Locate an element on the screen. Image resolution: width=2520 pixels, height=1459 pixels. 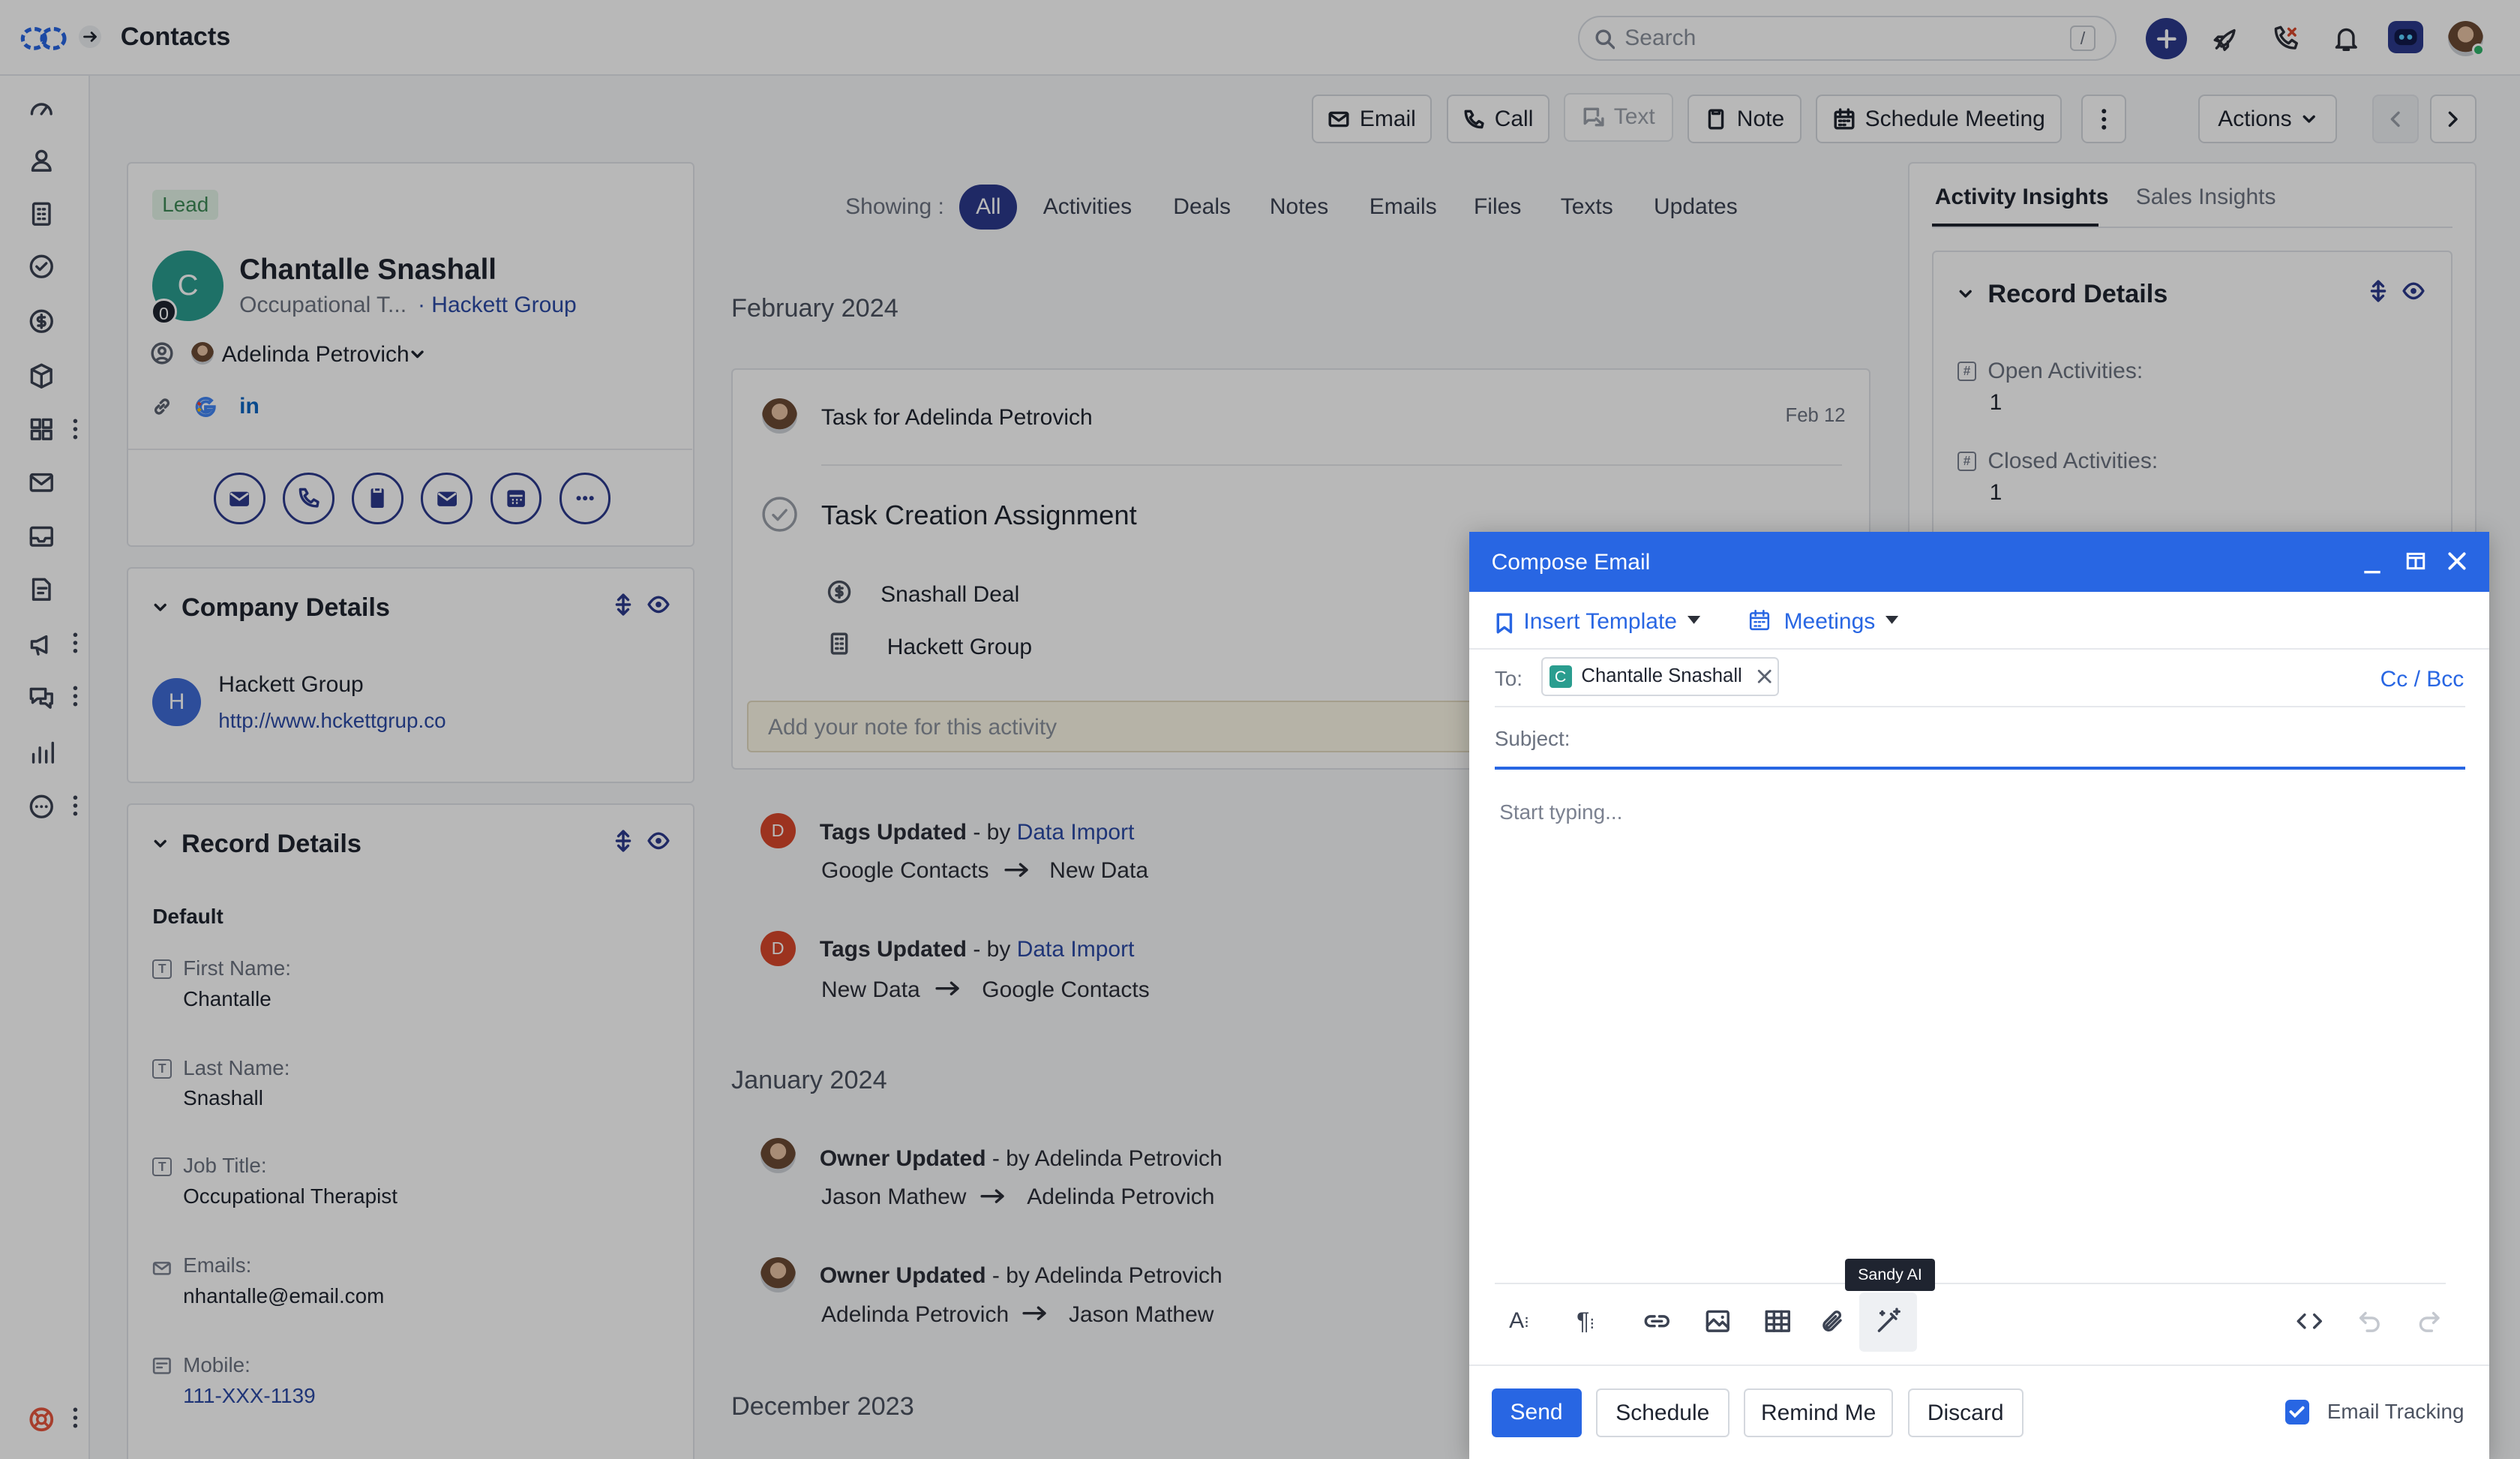
code-view-icon is located at coordinates (2309, 1321).